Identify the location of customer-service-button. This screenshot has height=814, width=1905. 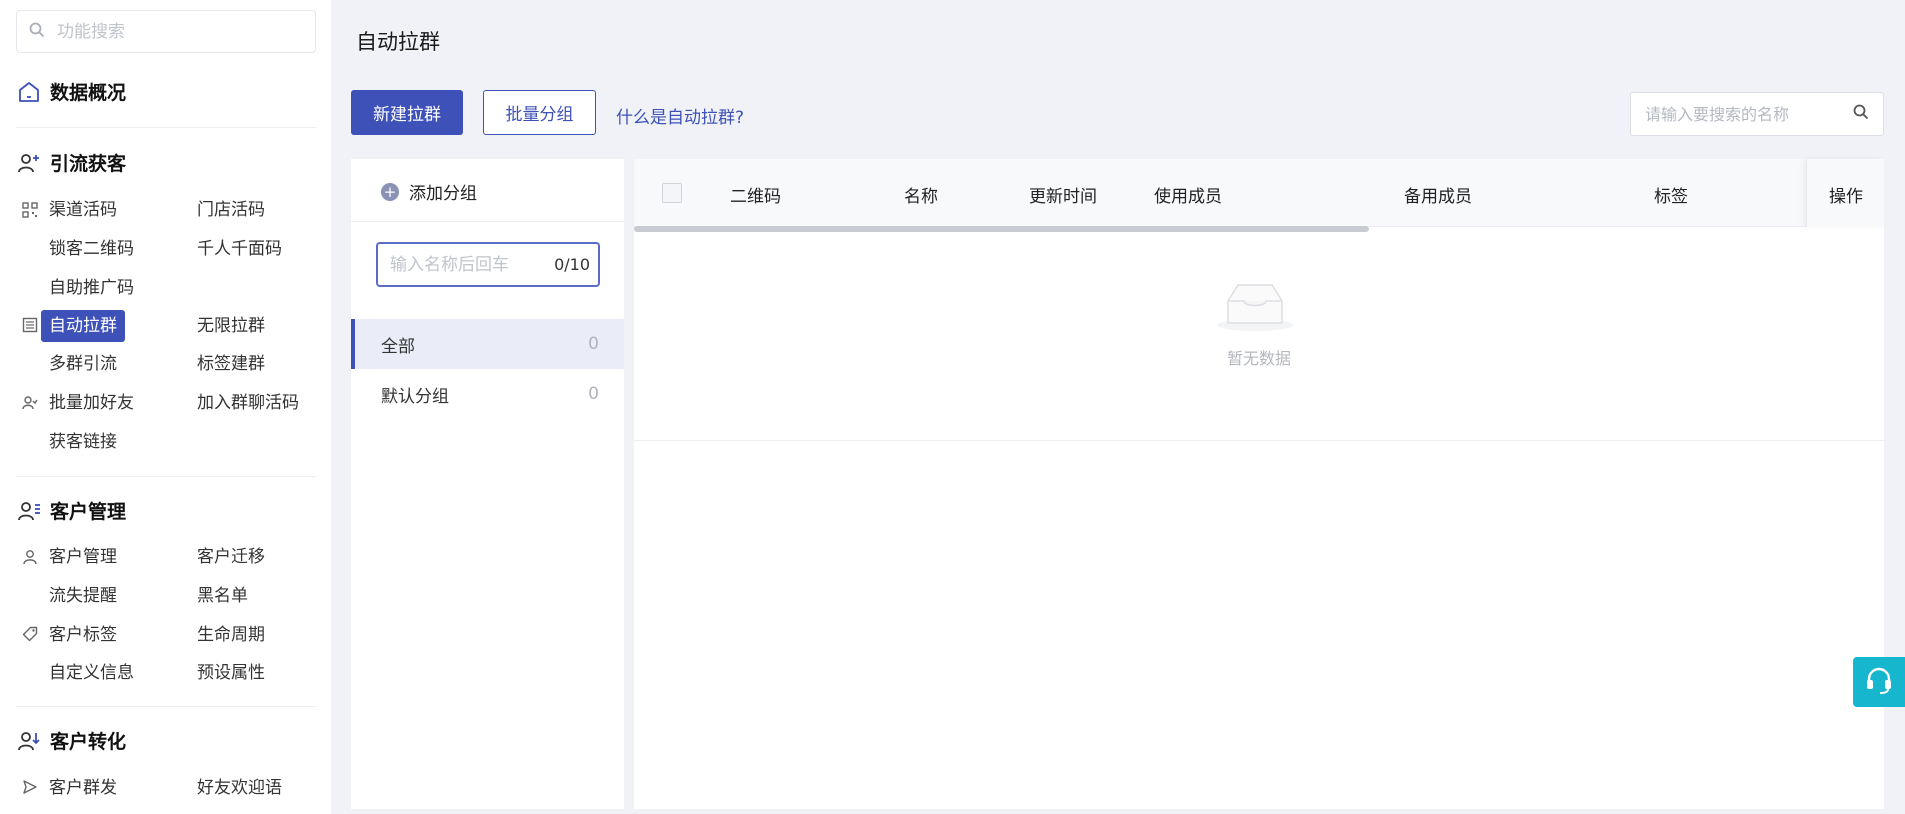
(1879, 682).